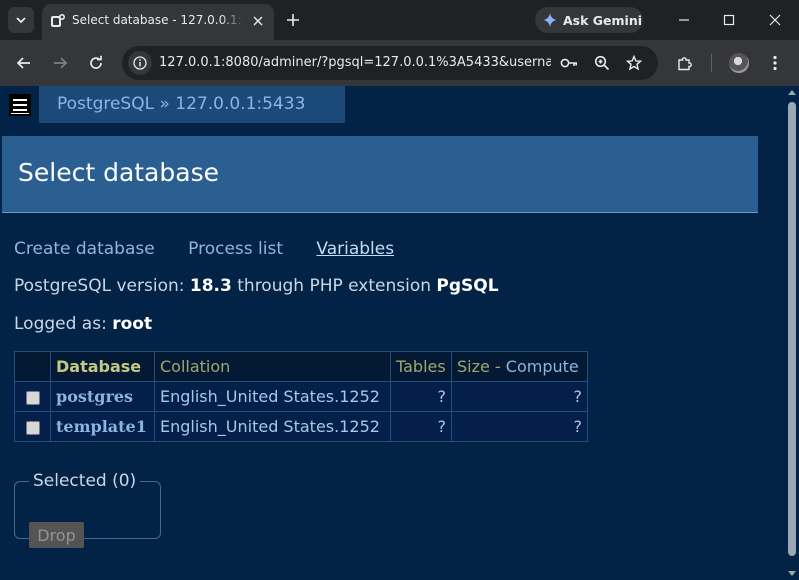 The height and width of the screenshot is (580, 799). I want to click on browser-menu-button, so click(775, 63).